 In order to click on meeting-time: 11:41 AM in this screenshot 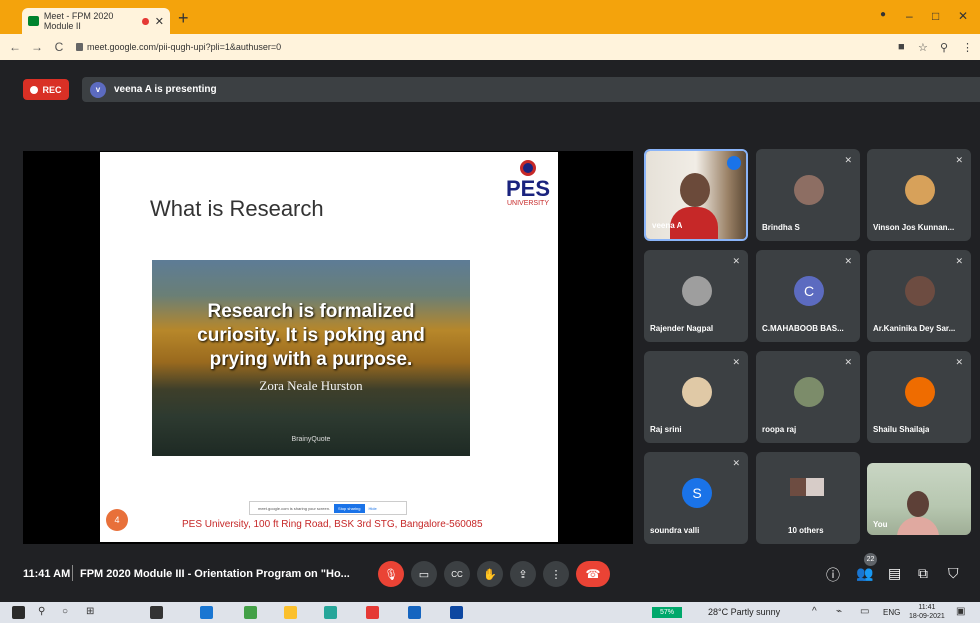, I will do `click(47, 574)`.